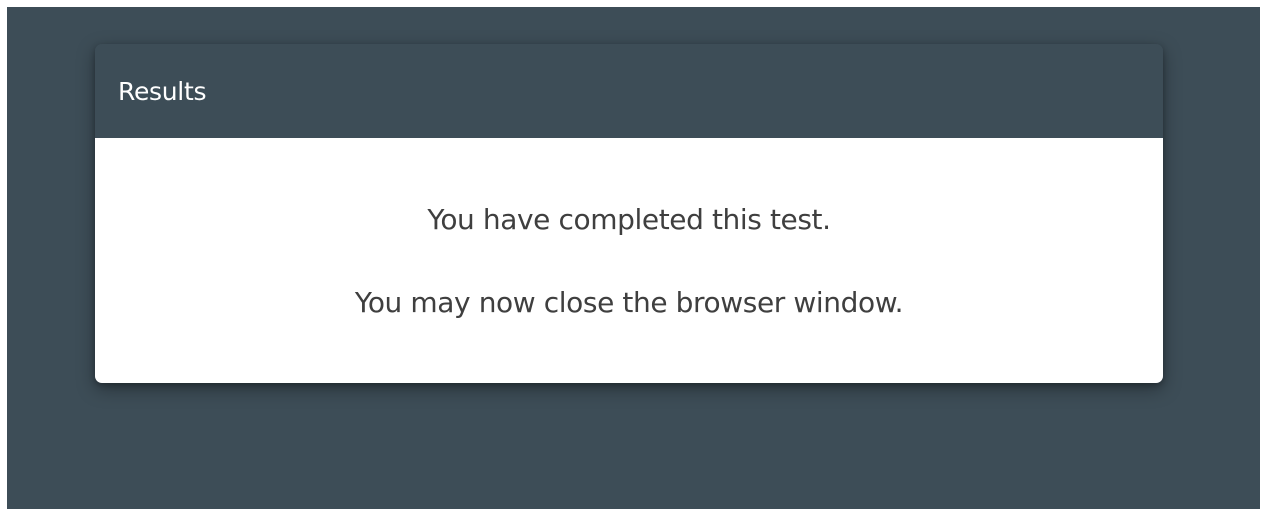 The image size is (1261, 516). Describe the element at coordinates (629, 302) in the screenshot. I see `close-window-message: You may now close the browser window.` at that location.